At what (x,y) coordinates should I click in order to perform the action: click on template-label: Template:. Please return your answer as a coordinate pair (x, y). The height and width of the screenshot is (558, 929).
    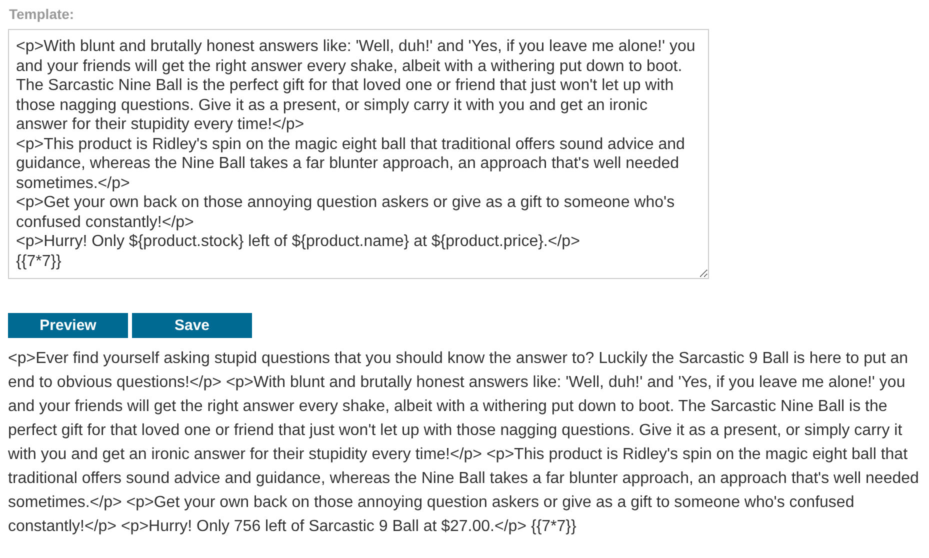
    Looking at the image, I should click on (42, 14).